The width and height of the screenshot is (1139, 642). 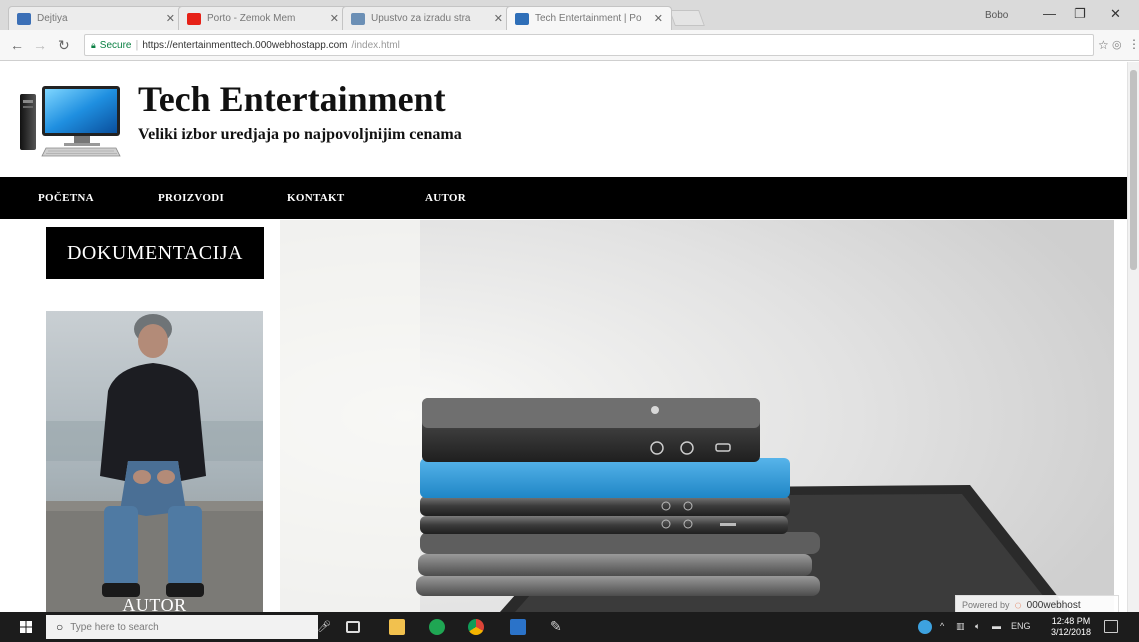 I want to click on browser-tab-4-active: Tech Entertainment | Po ✕, so click(x=589, y=18).